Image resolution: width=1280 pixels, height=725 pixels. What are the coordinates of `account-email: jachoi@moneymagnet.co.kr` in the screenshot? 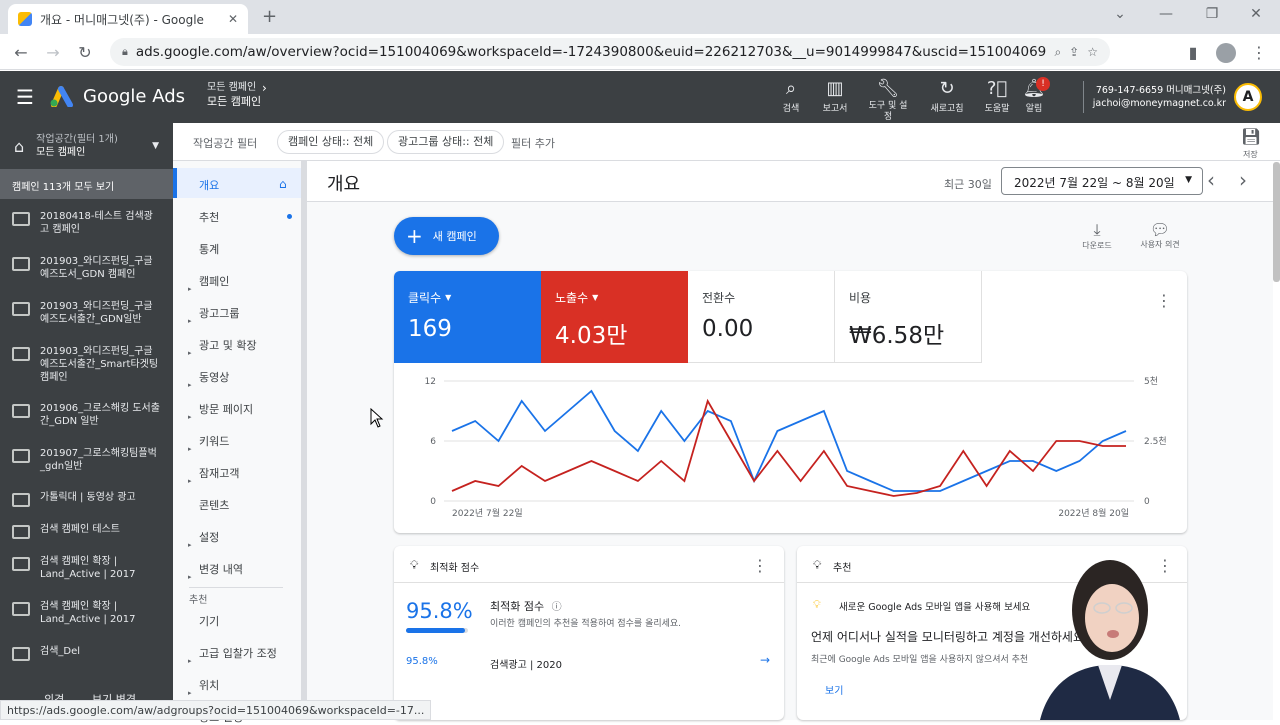 It's located at (1159, 103).